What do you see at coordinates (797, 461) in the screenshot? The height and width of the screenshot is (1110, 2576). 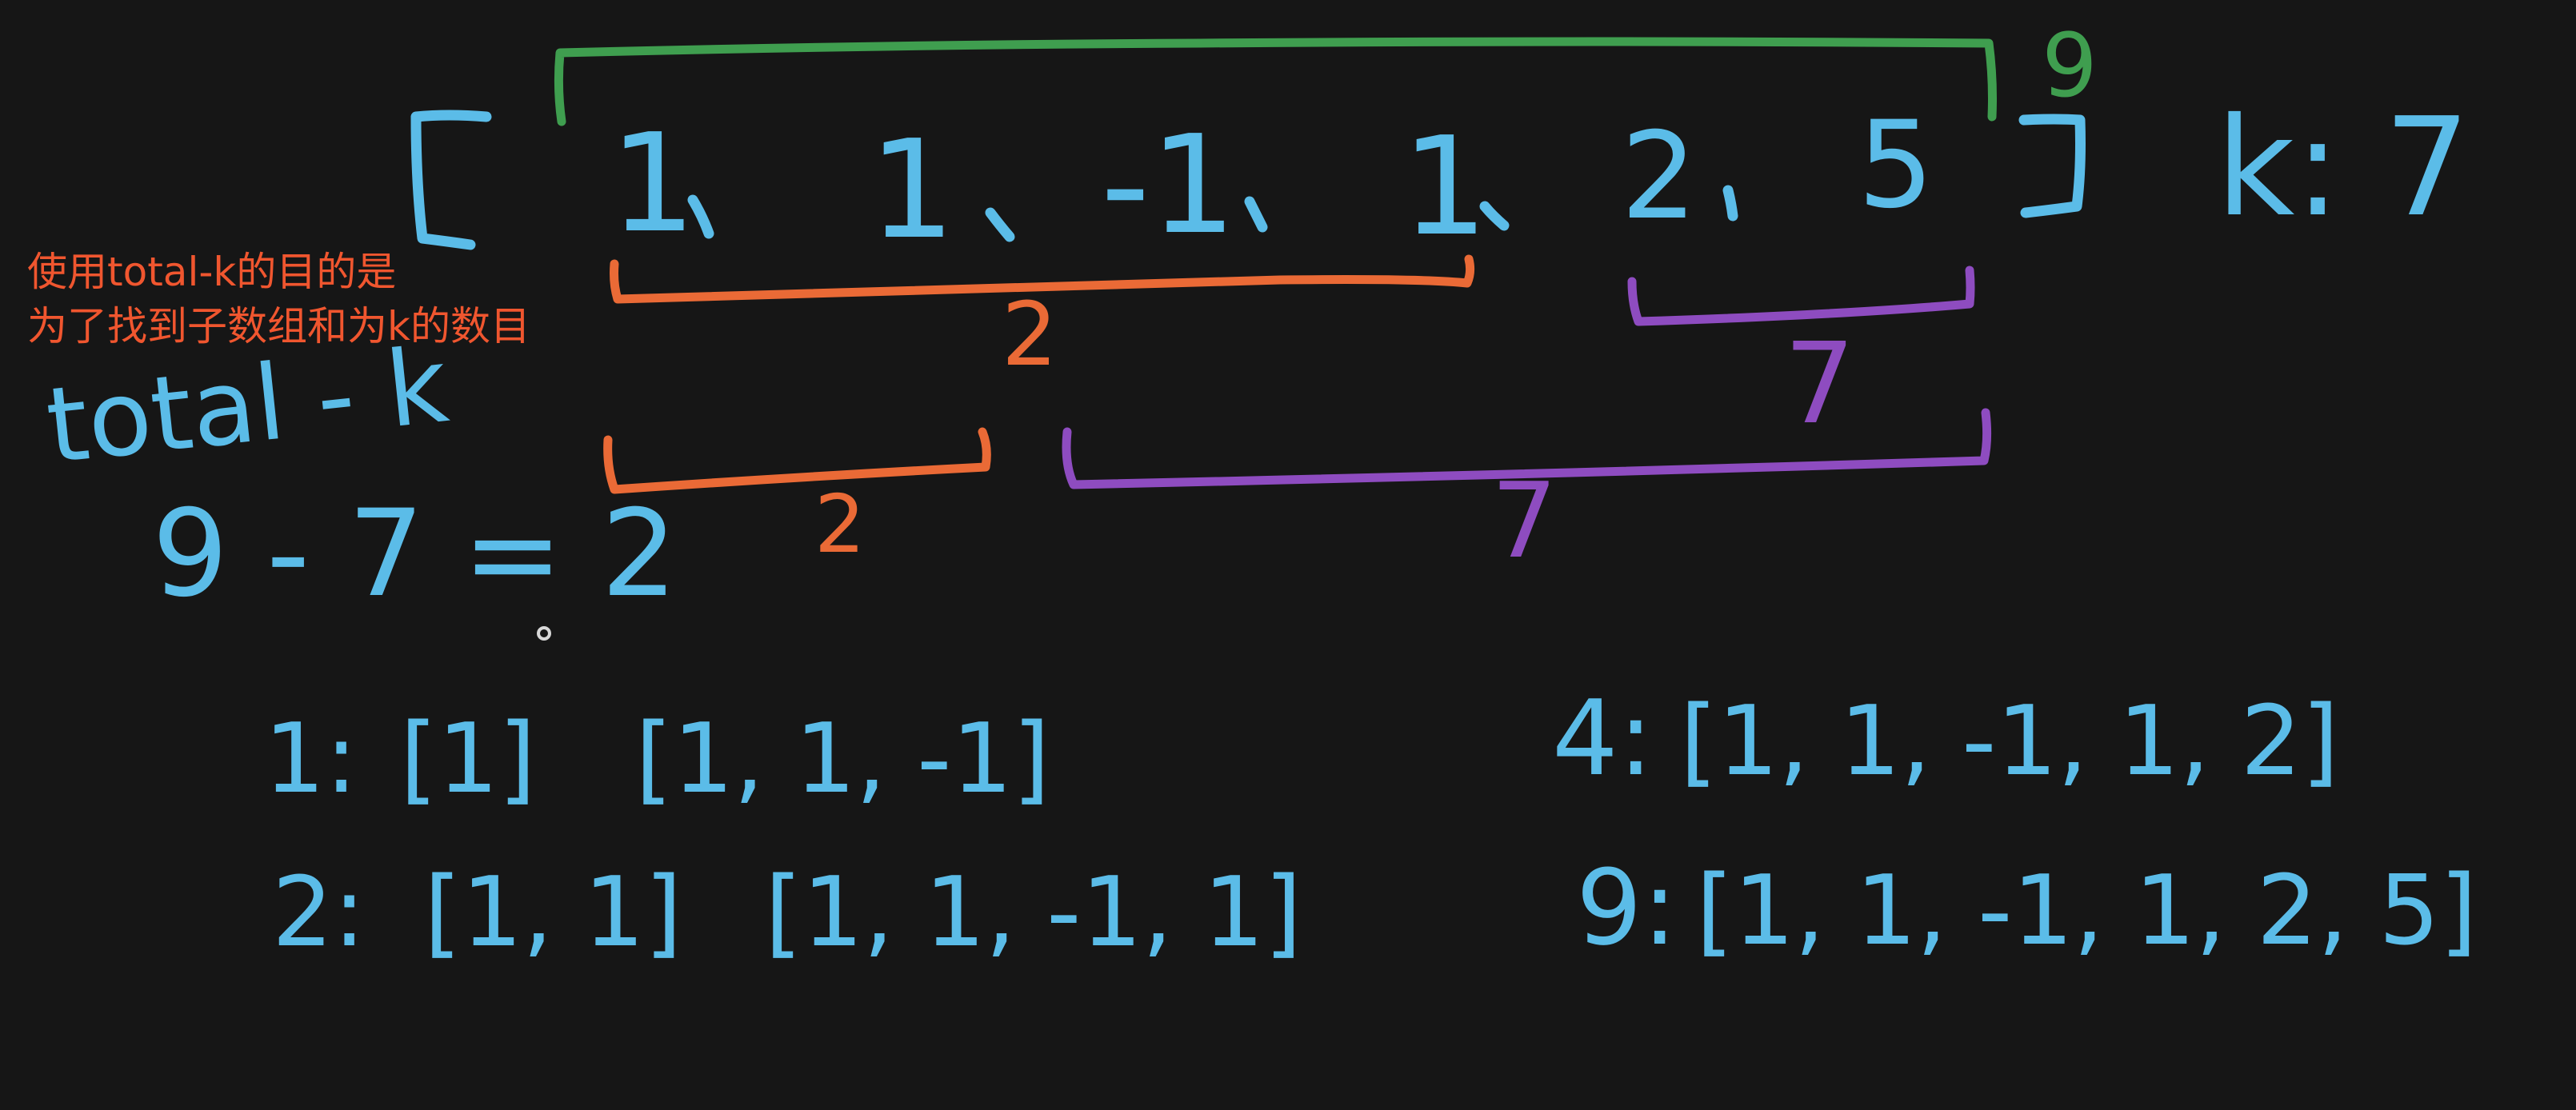 I see `prefix-2-brace-bottom` at bounding box center [797, 461].